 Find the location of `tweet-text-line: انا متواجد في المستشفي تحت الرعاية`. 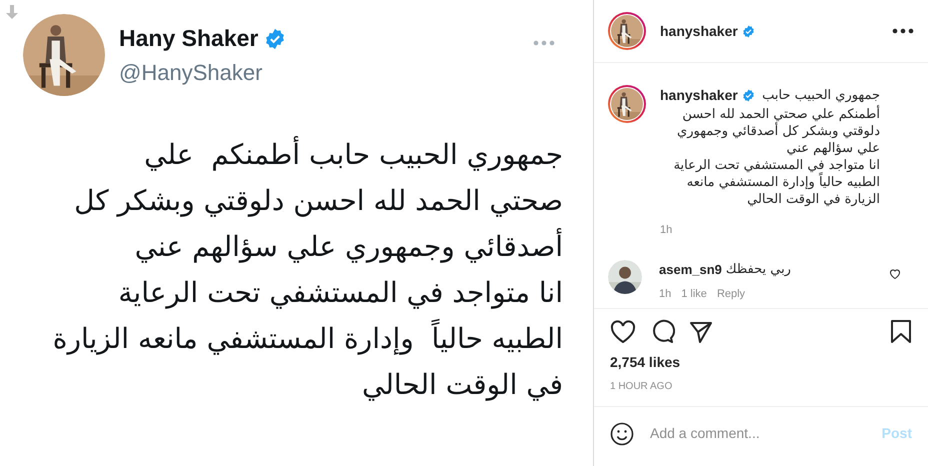

tweet-text-line: انا متواجد في المستشفي تحت الرعاية is located at coordinates (340, 293).